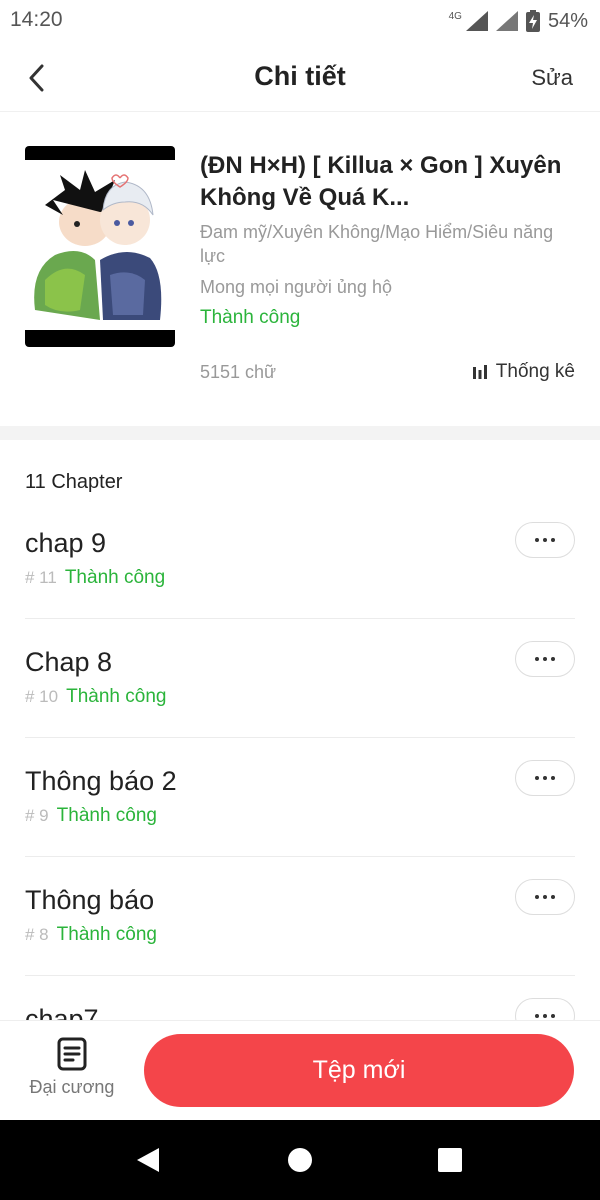 The image size is (600, 1200). I want to click on chapter-title: chap 9, so click(66, 543).